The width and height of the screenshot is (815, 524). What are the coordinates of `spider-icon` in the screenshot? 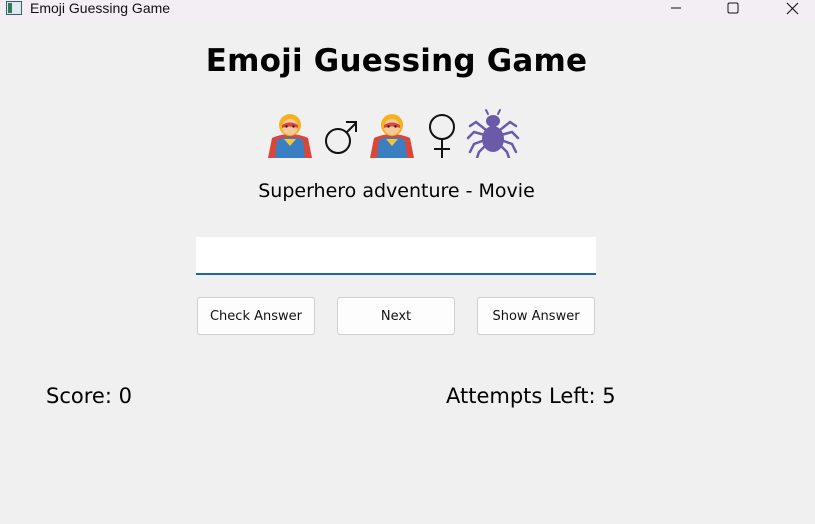 It's located at (493, 133).